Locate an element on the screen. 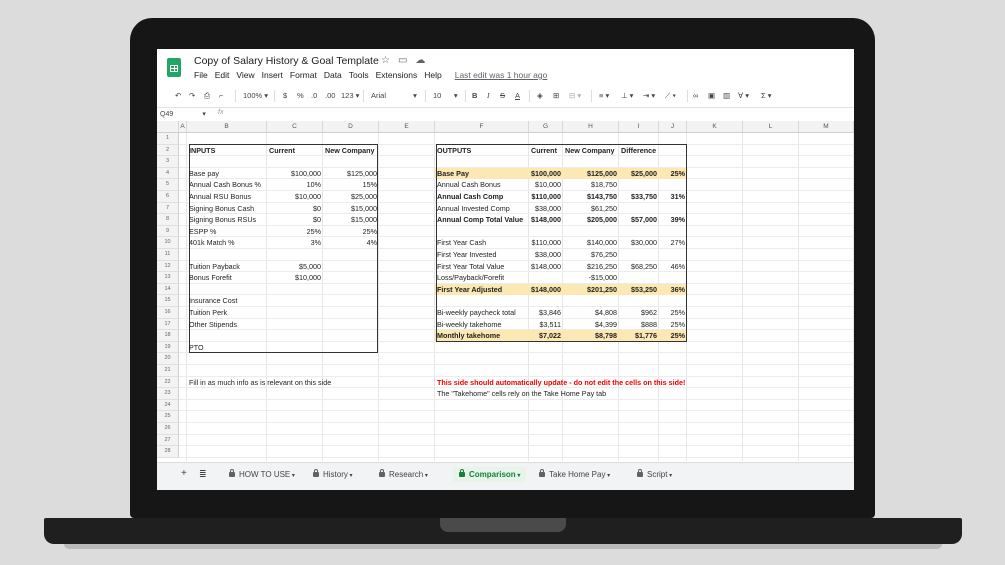 Image resolution: width=1005 pixels, height=565 pixels. output-current-value: $10,000 is located at coordinates (546, 185).